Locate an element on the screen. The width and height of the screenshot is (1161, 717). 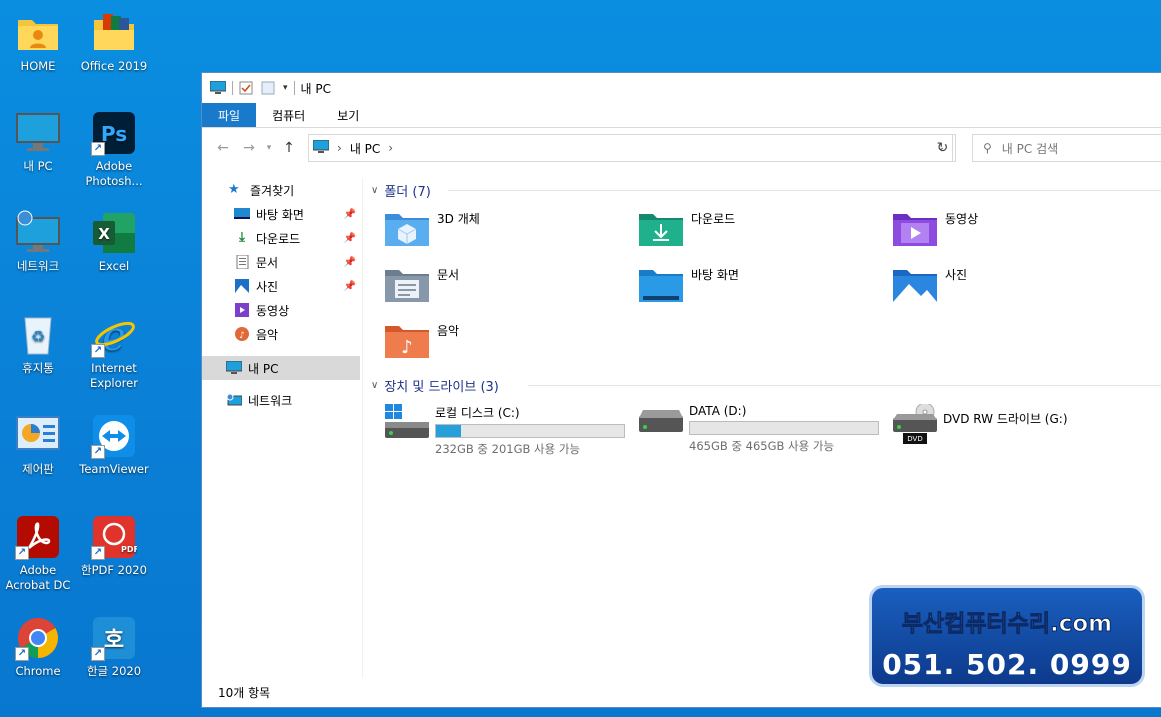
sidebar-item-music: ♪ 음악 is located at coordinates (281, 334).